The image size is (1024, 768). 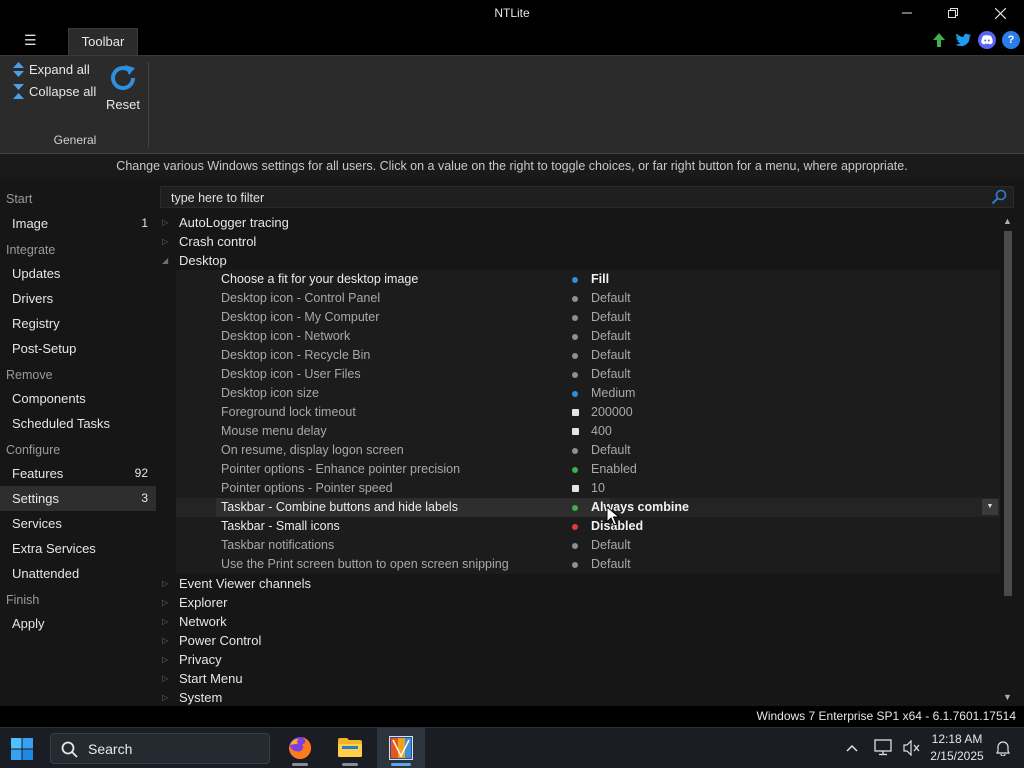 I want to click on tab-toolbar: Toolbar, so click(x=103, y=41).